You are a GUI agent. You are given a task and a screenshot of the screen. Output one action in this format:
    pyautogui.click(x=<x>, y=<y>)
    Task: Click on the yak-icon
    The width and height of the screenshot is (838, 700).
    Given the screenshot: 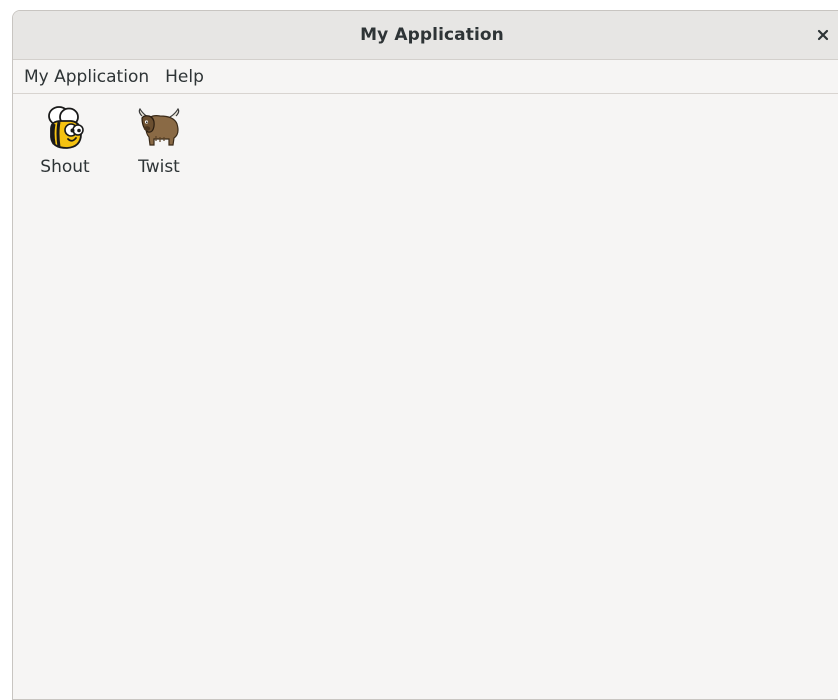 What is the action you would take?
    pyautogui.click(x=159, y=128)
    